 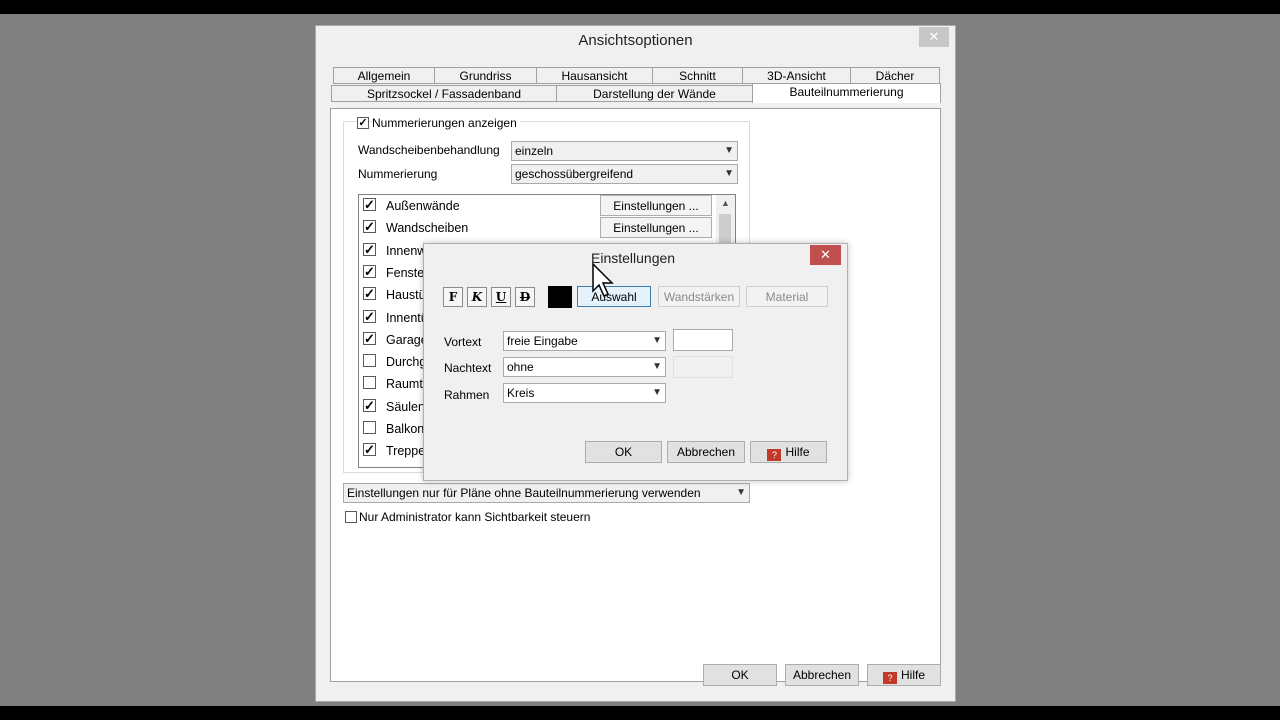 I want to click on help-button-label: Hilfe, so click(x=912, y=675).